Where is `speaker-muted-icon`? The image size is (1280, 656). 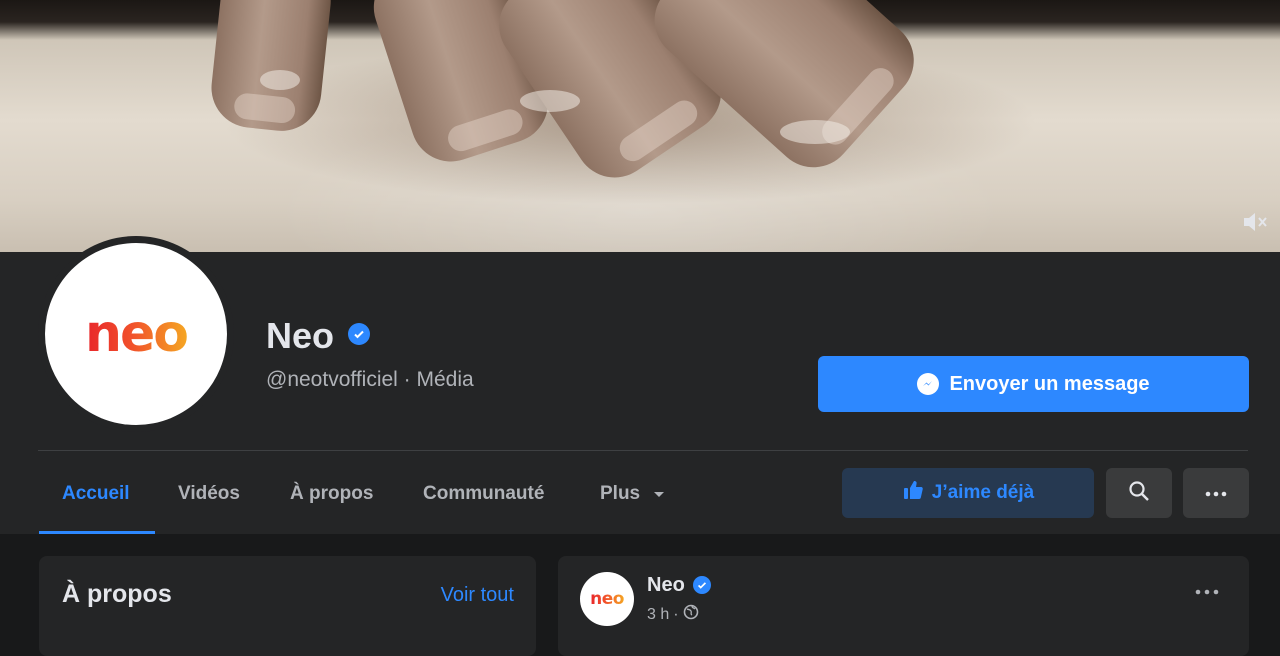
speaker-muted-icon is located at coordinates (1255, 224).